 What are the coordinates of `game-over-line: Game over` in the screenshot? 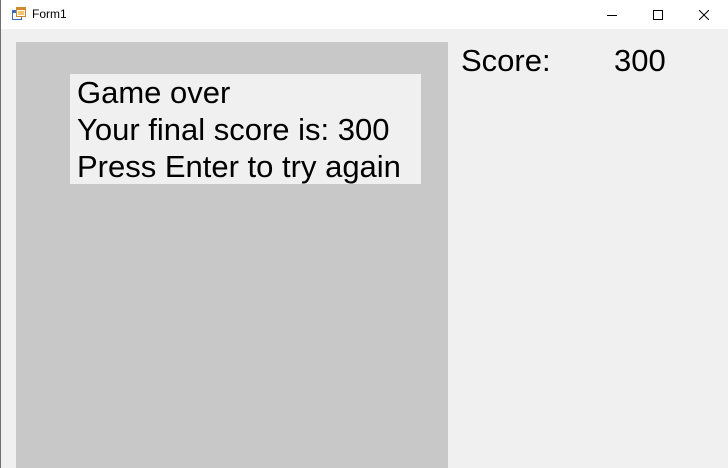 It's located at (154, 92).